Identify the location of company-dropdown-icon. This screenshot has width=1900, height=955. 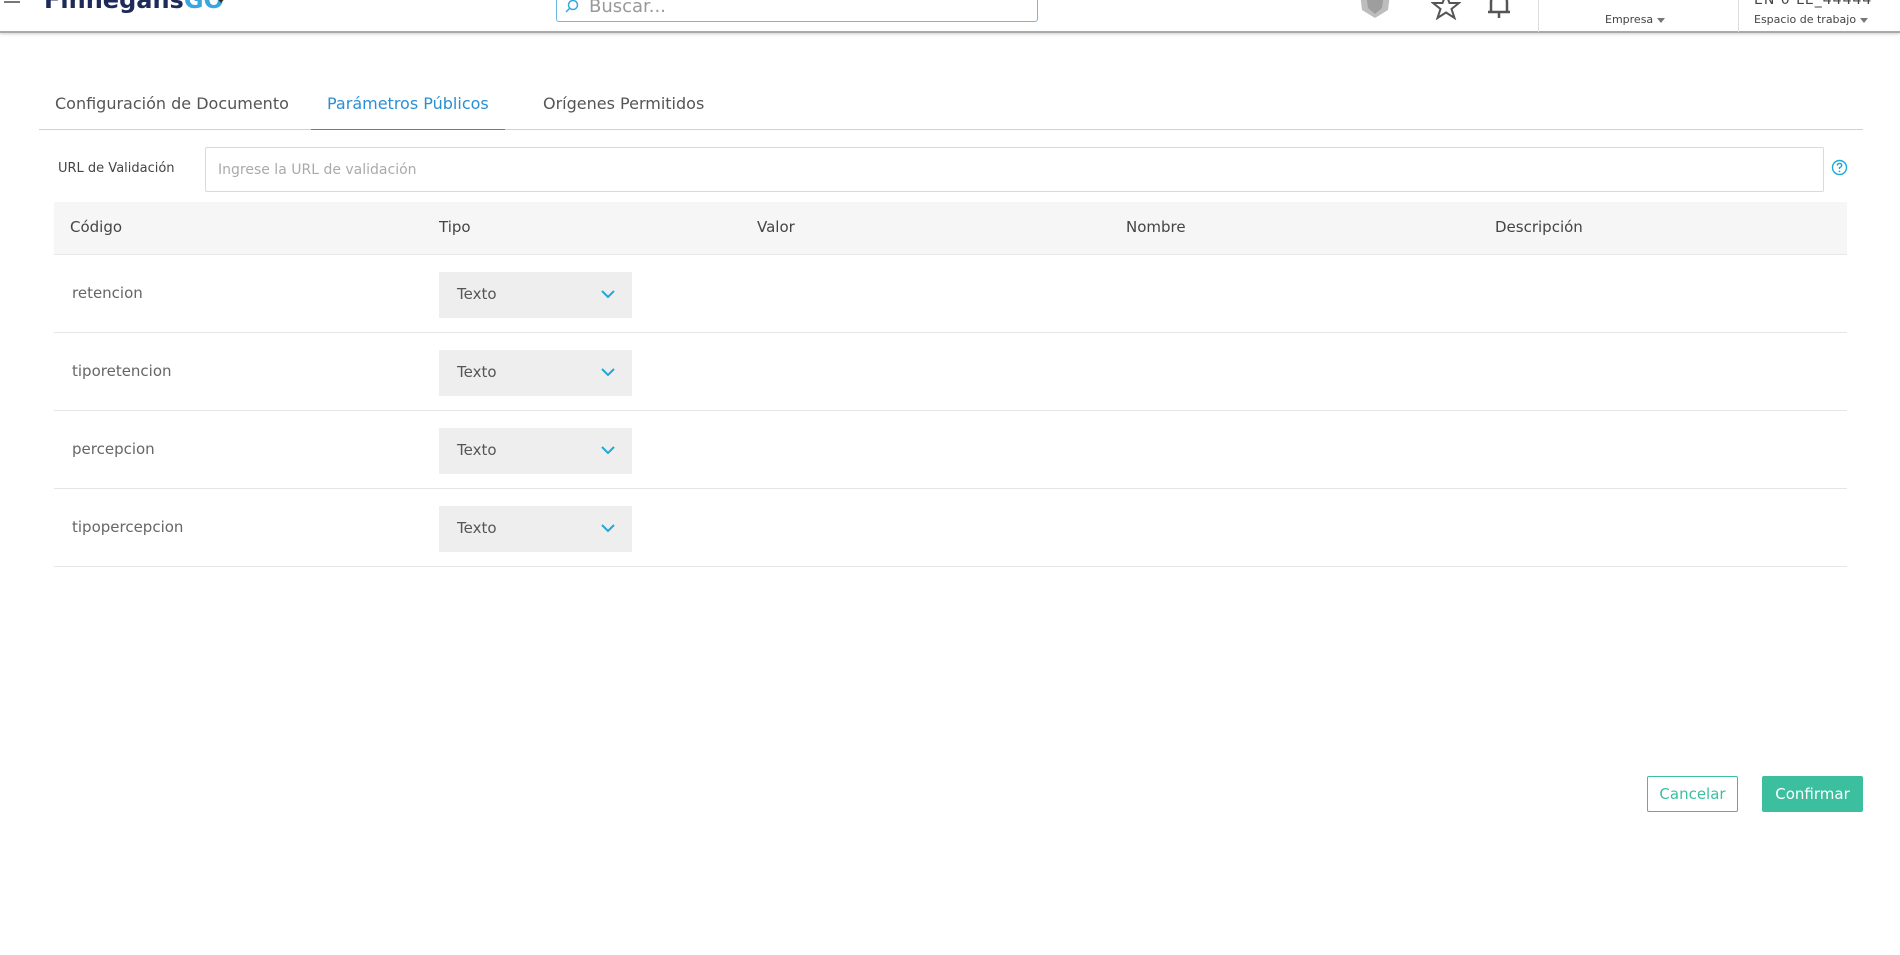
(1661, 20).